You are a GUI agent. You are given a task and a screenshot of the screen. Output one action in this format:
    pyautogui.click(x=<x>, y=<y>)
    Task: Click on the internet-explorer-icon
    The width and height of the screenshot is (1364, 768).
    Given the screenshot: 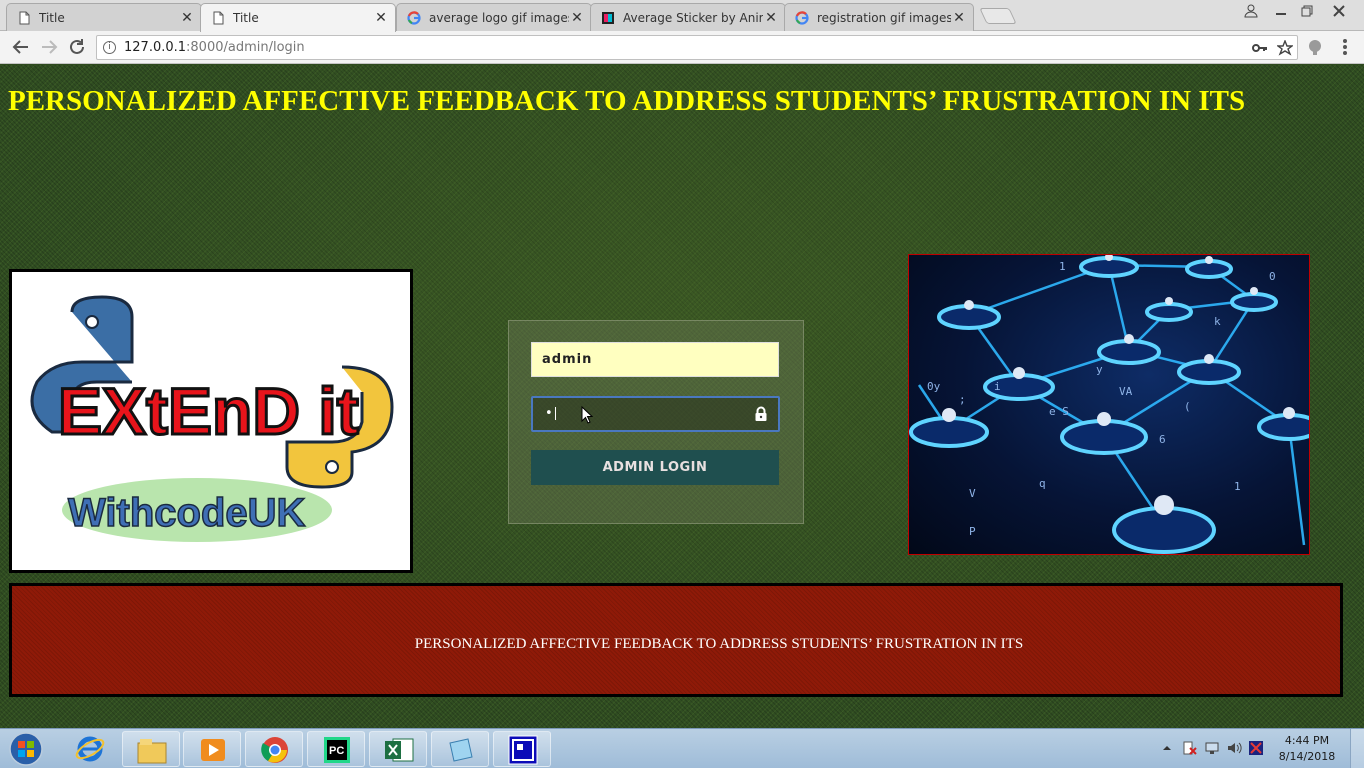 What is the action you would take?
    pyautogui.click(x=90, y=749)
    